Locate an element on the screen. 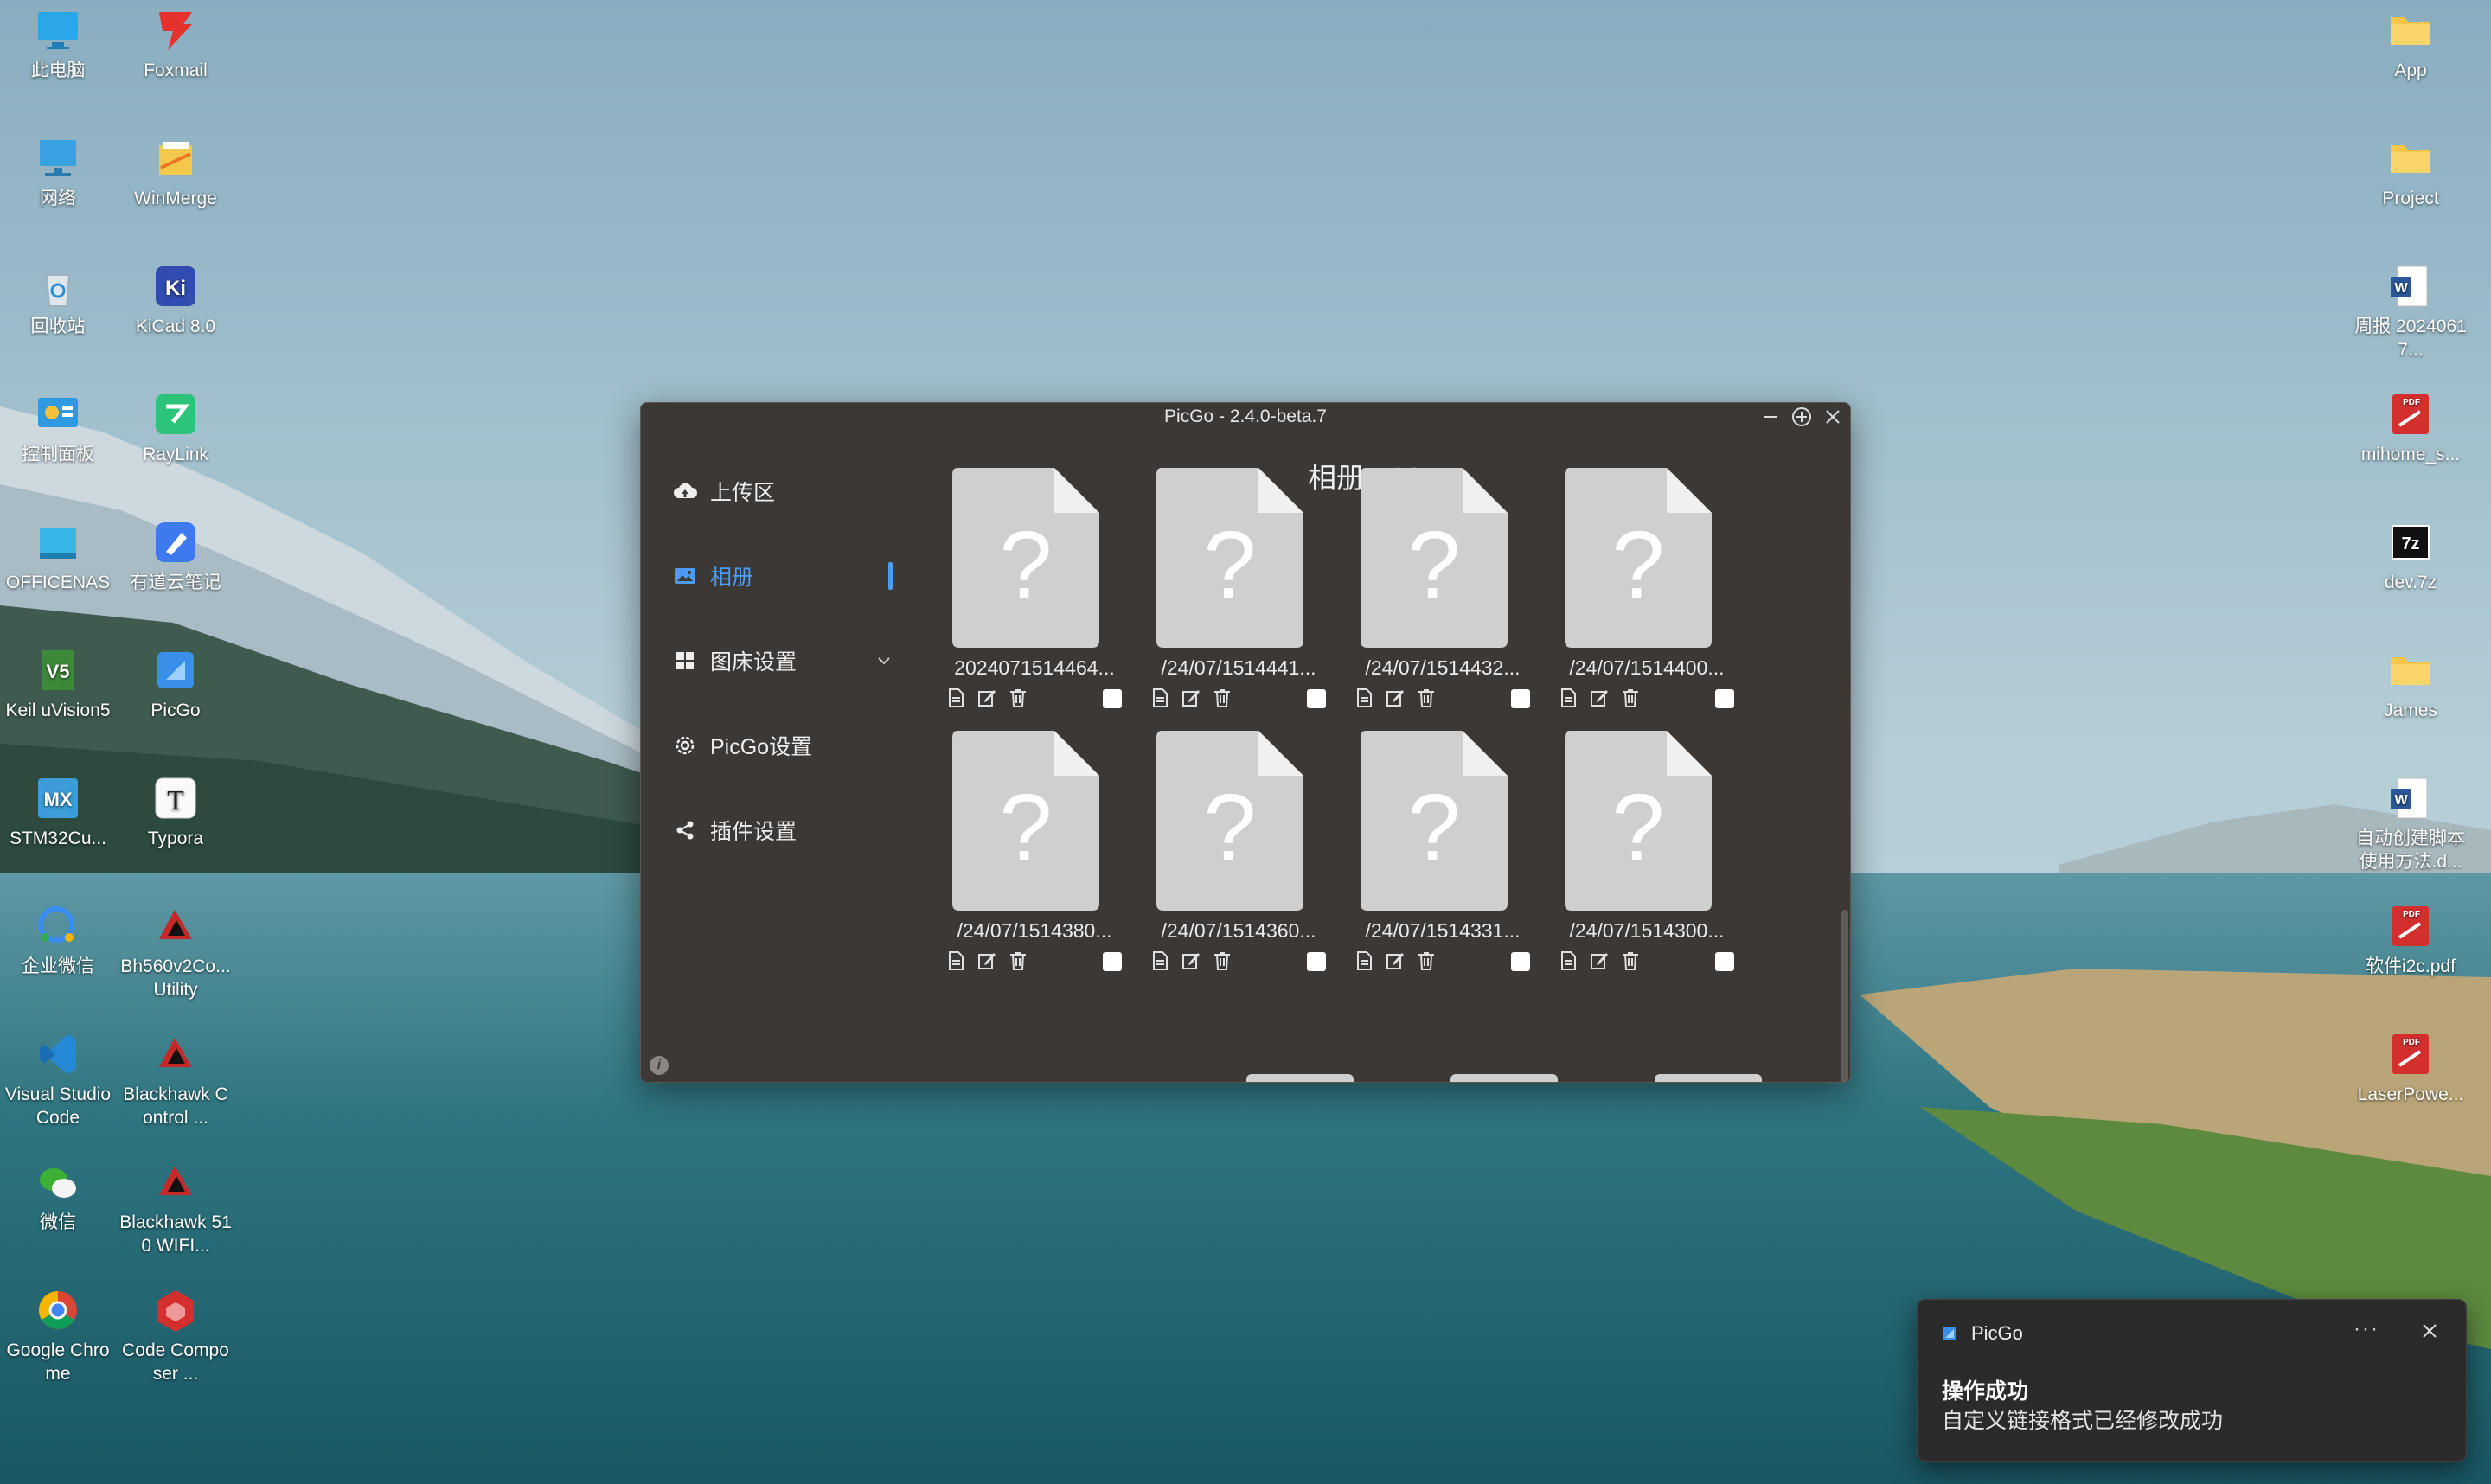 The image size is (2491, 1484). desktop-icon-i2c-pdf: PDF 软件i2c.pdf is located at coordinates (2411, 937).